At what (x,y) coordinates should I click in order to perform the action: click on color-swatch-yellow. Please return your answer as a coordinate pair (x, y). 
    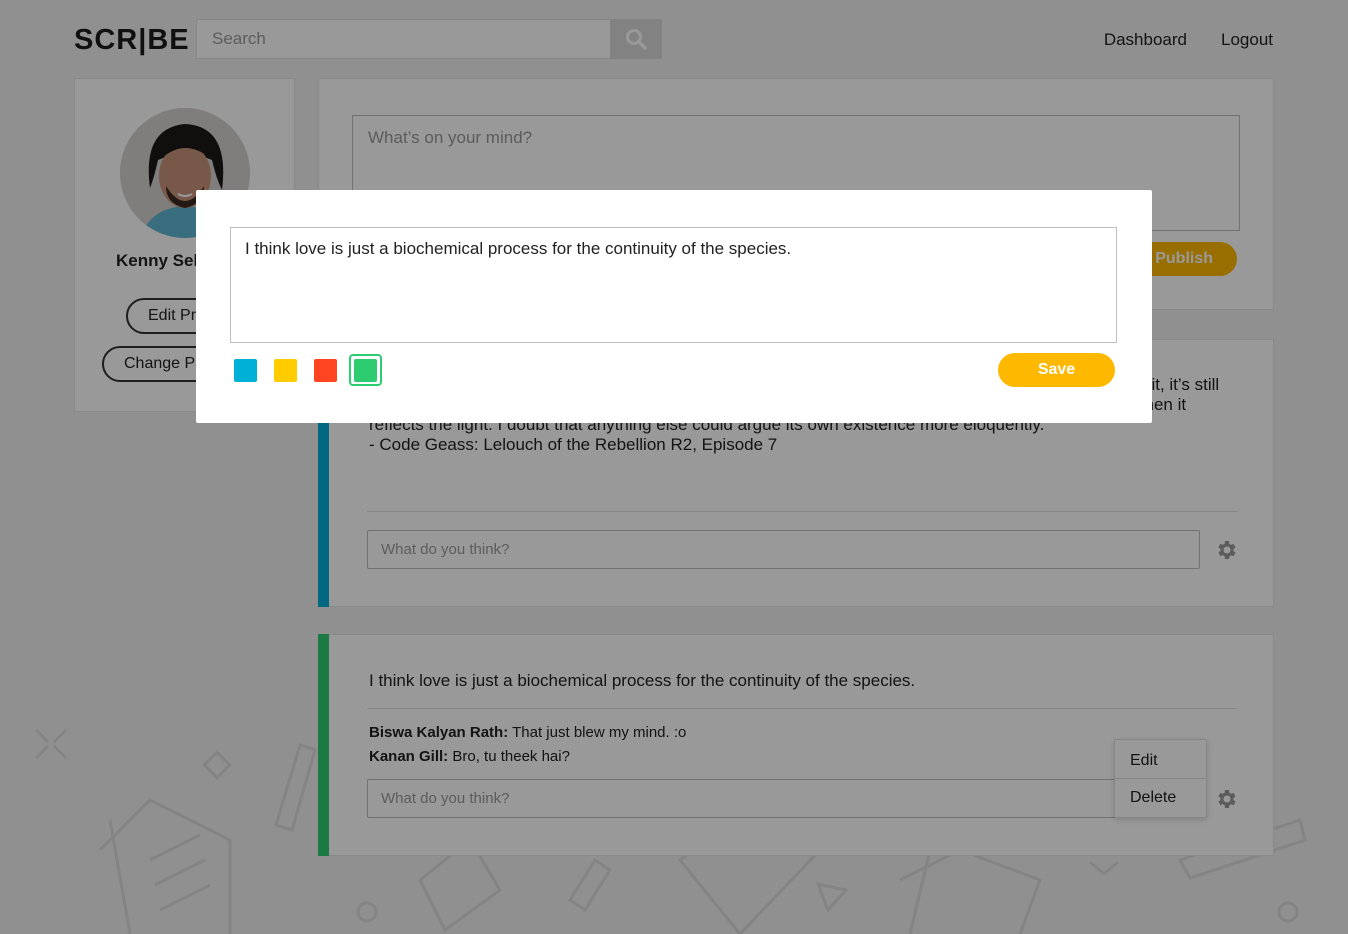
    Looking at the image, I should click on (285, 370).